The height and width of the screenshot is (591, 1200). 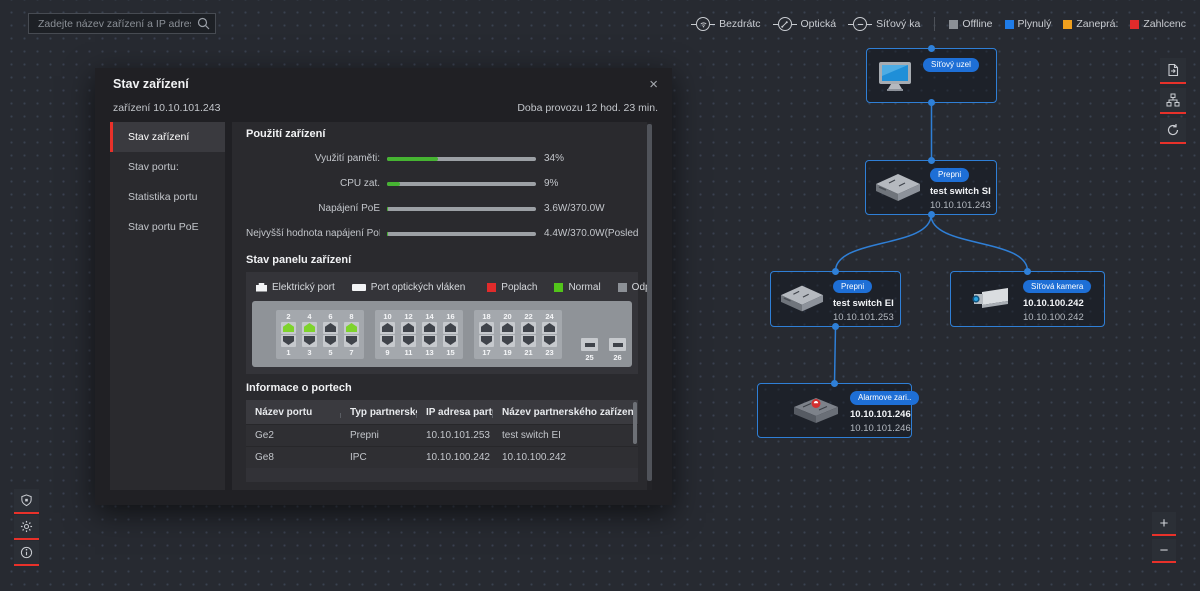 What do you see at coordinates (429, 352) in the screenshot?
I see `port-number: 13` at bounding box center [429, 352].